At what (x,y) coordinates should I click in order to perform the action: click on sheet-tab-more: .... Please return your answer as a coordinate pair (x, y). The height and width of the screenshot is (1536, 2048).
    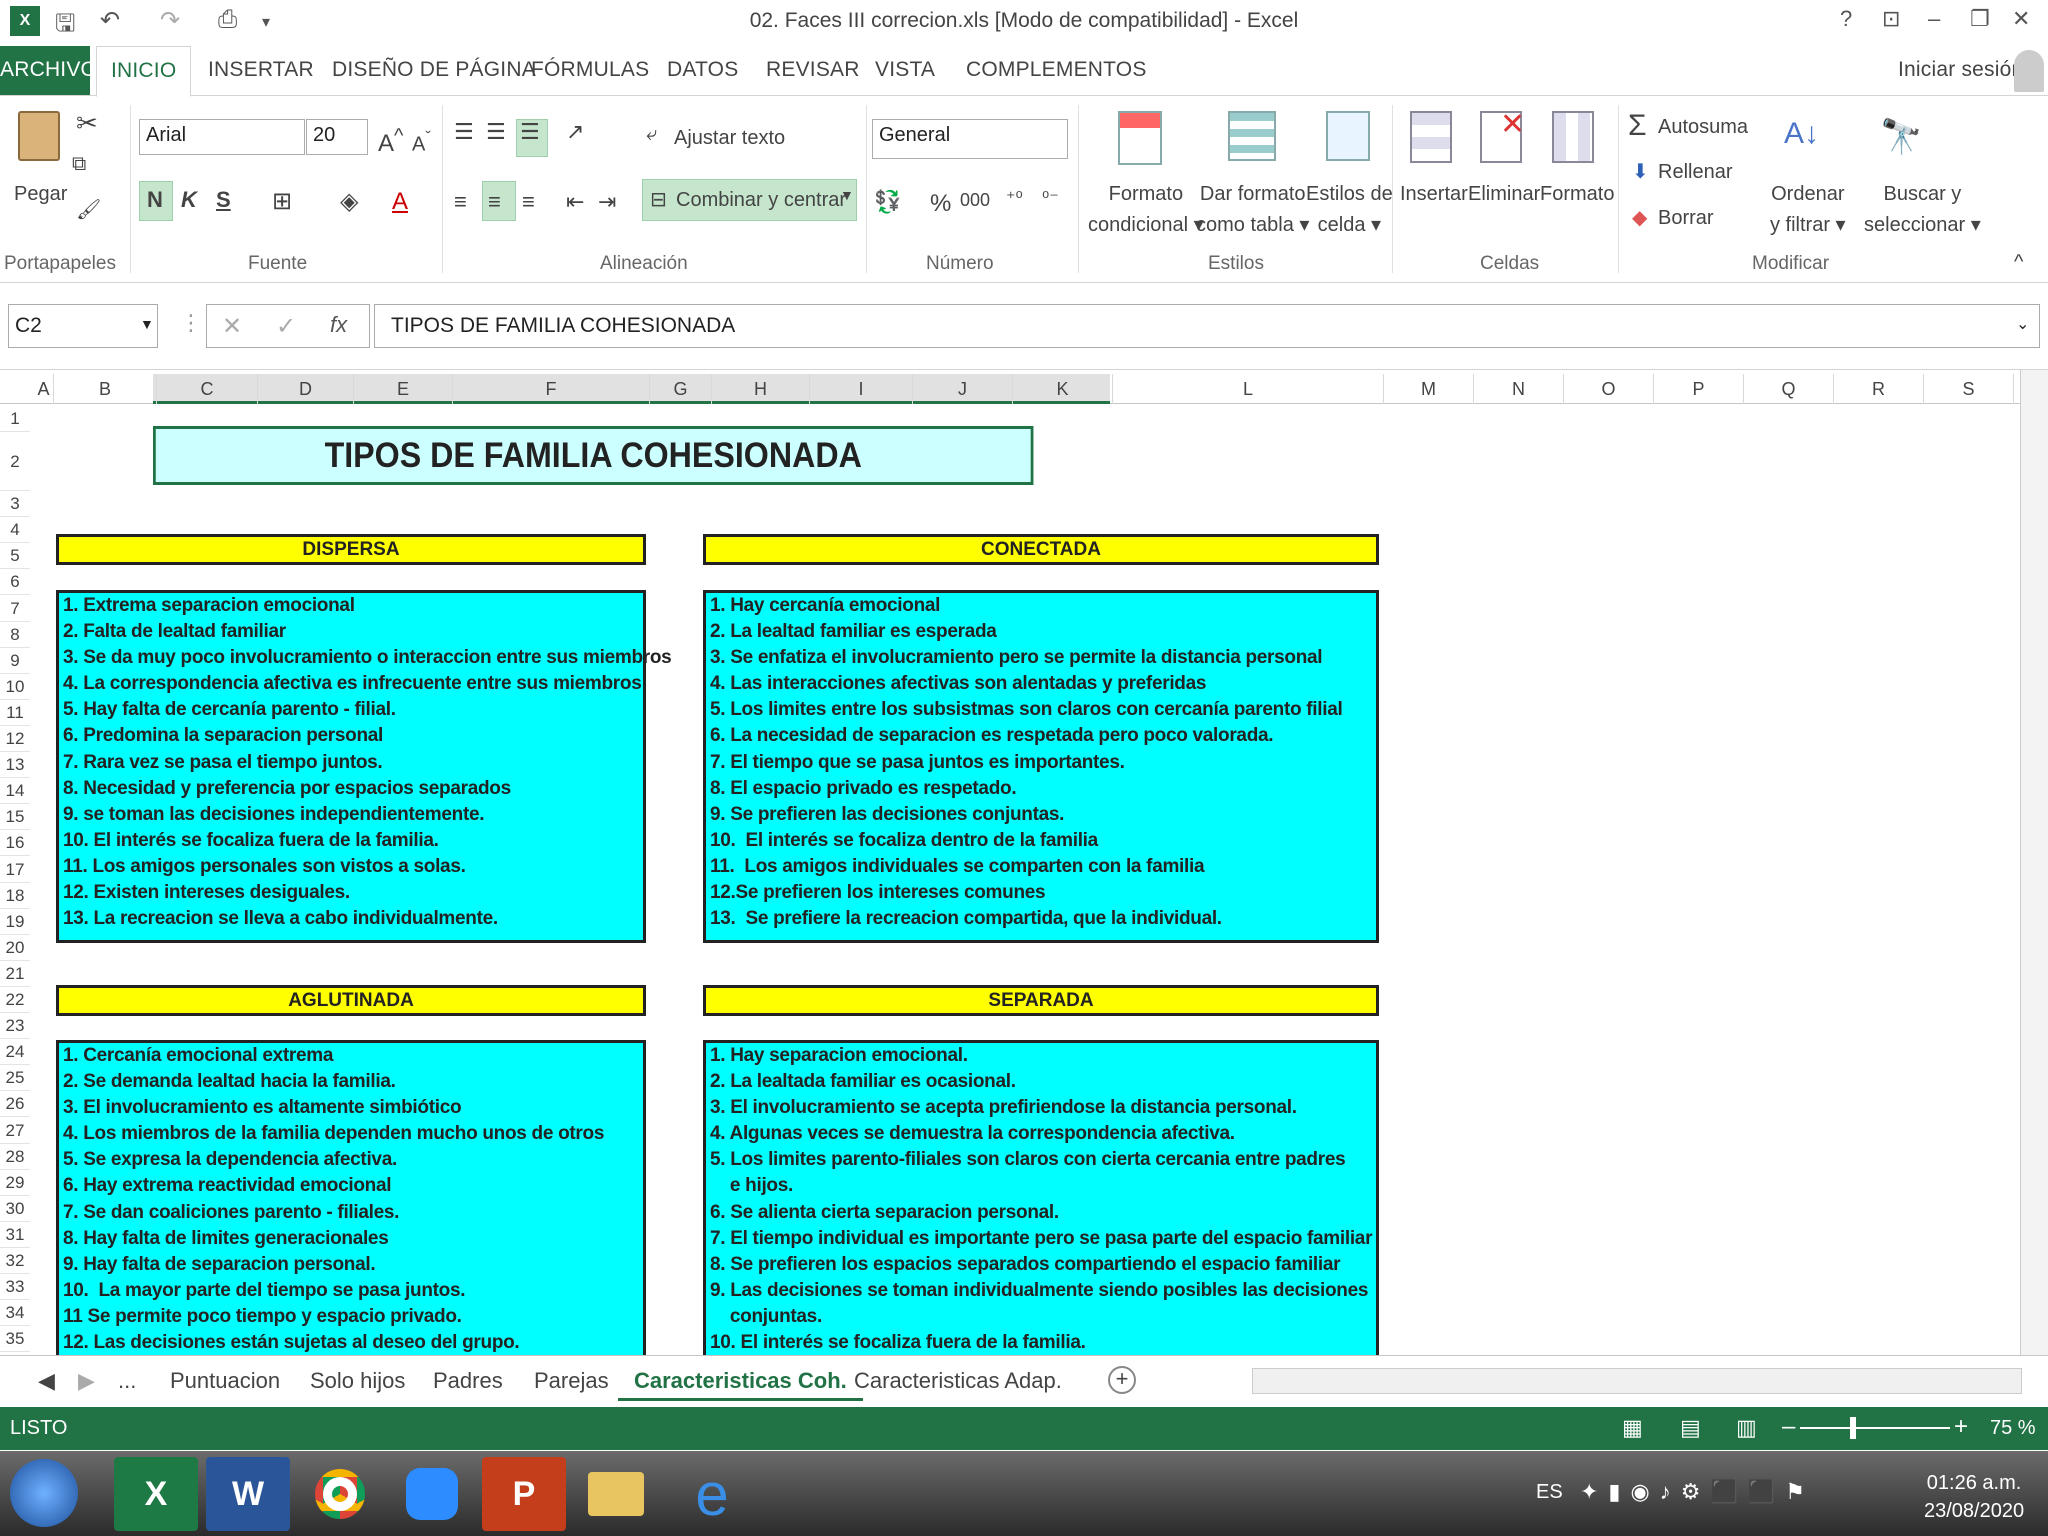
    Looking at the image, I should click on (127, 1381).